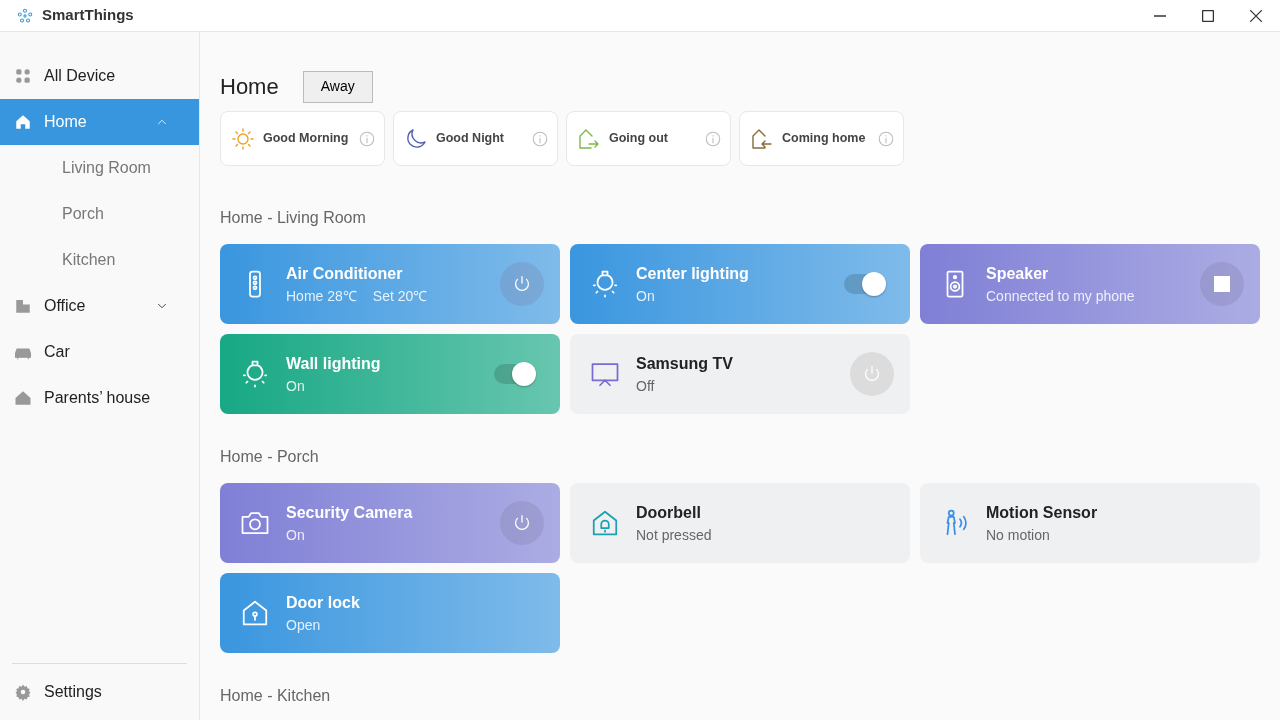 Image resolution: width=1280 pixels, height=720 pixels. What do you see at coordinates (23, 76) in the screenshot?
I see `grid-icon` at bounding box center [23, 76].